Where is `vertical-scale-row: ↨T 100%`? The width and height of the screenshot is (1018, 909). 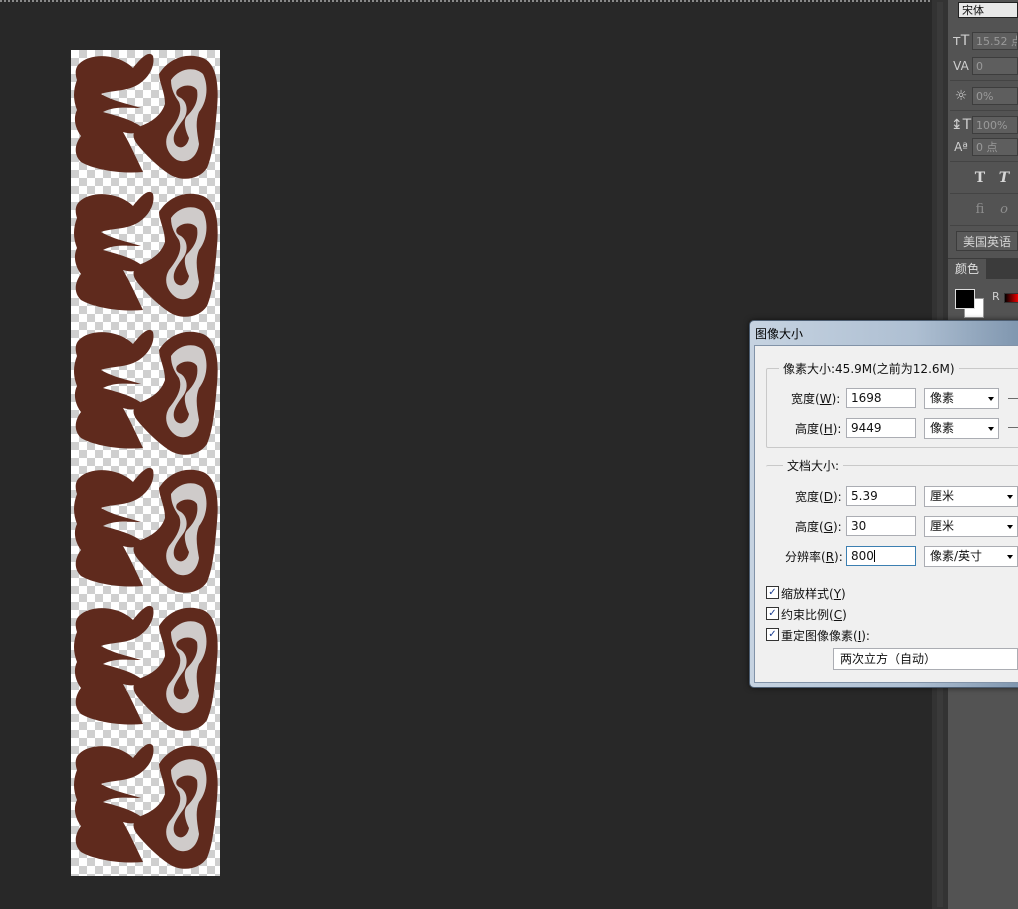 vertical-scale-row: ↨T 100% is located at coordinates (984, 125).